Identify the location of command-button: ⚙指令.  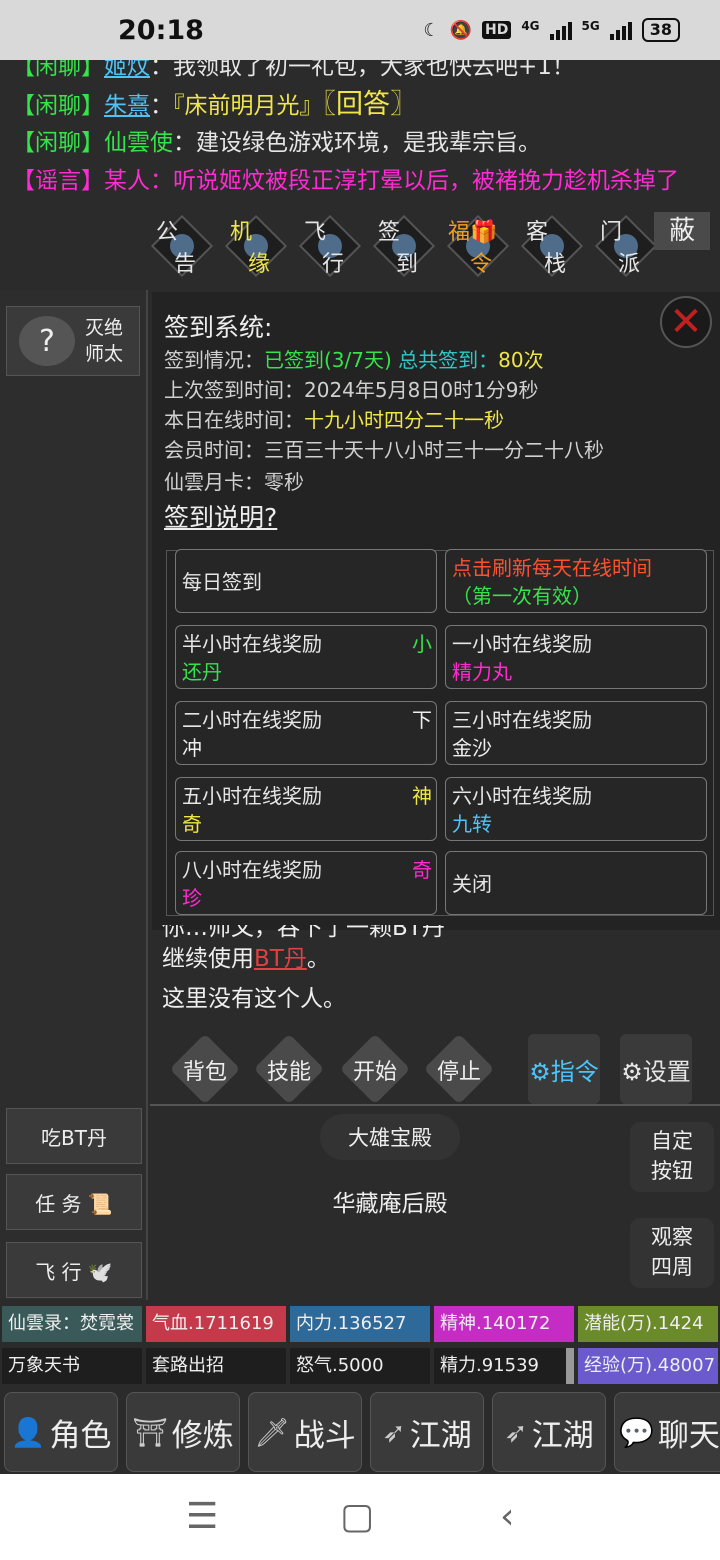
(564, 1069).